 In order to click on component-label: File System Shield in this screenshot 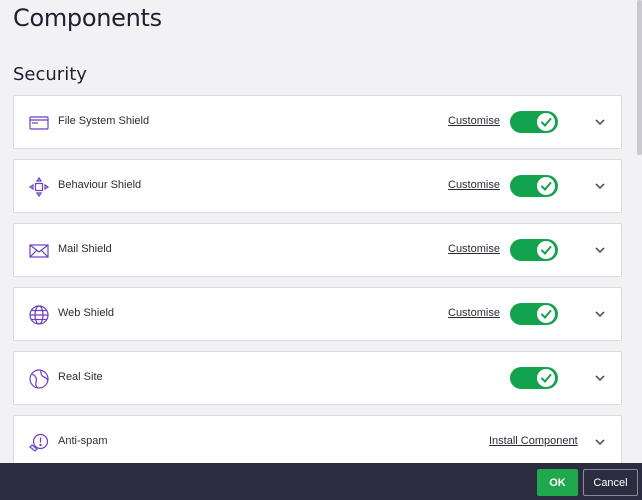, I will do `click(104, 121)`.